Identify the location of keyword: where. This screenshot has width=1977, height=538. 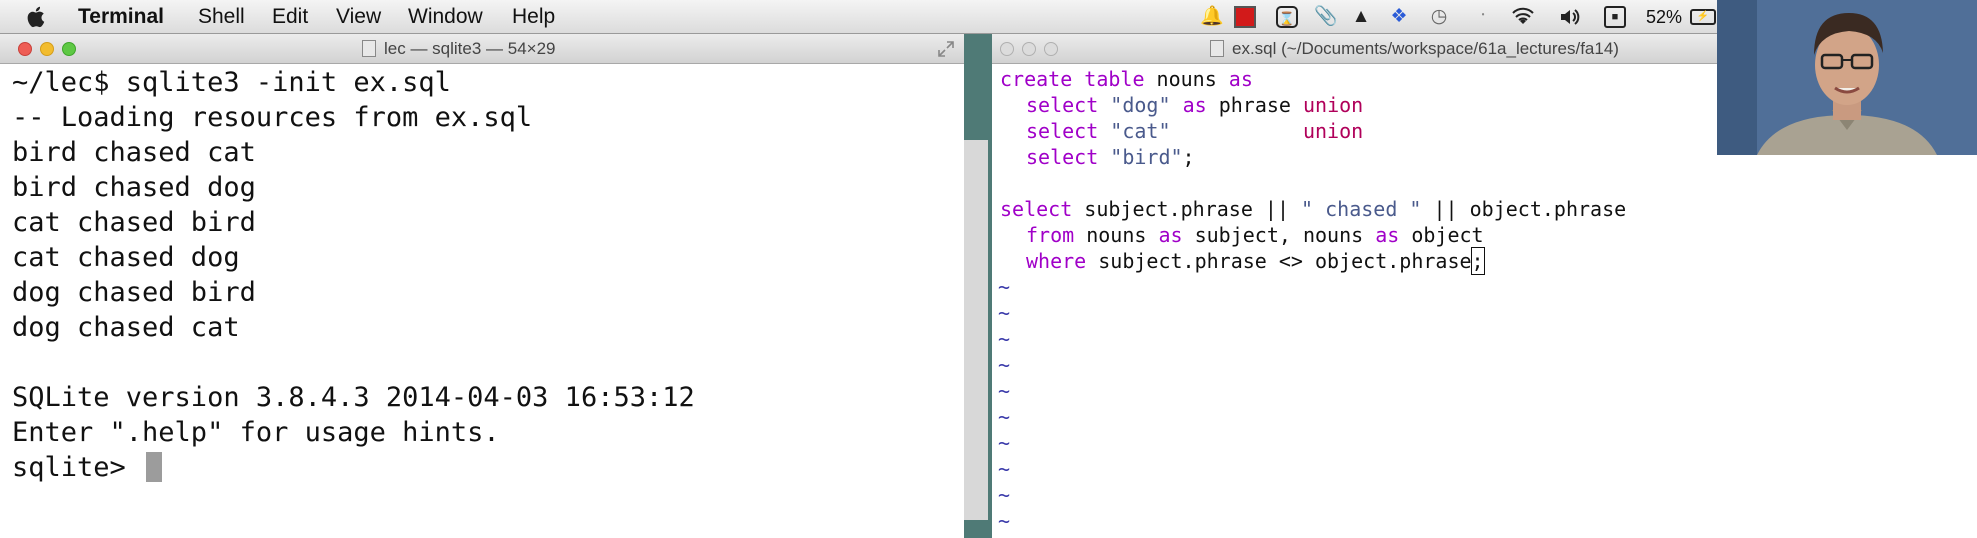
(1056, 261).